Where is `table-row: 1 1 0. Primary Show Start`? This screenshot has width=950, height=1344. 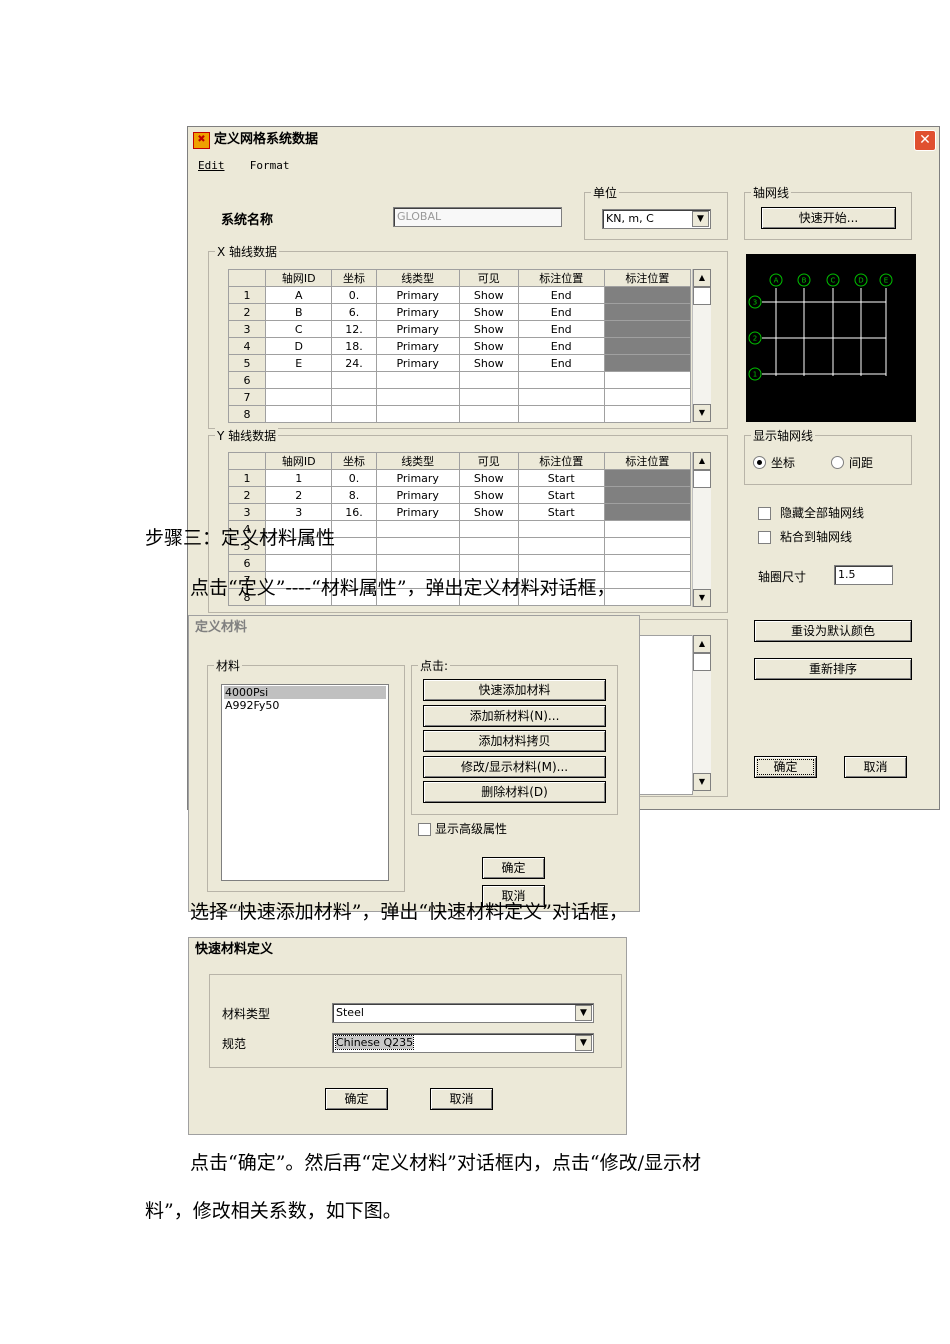 table-row: 1 1 0. Primary Show Start is located at coordinates (460, 478).